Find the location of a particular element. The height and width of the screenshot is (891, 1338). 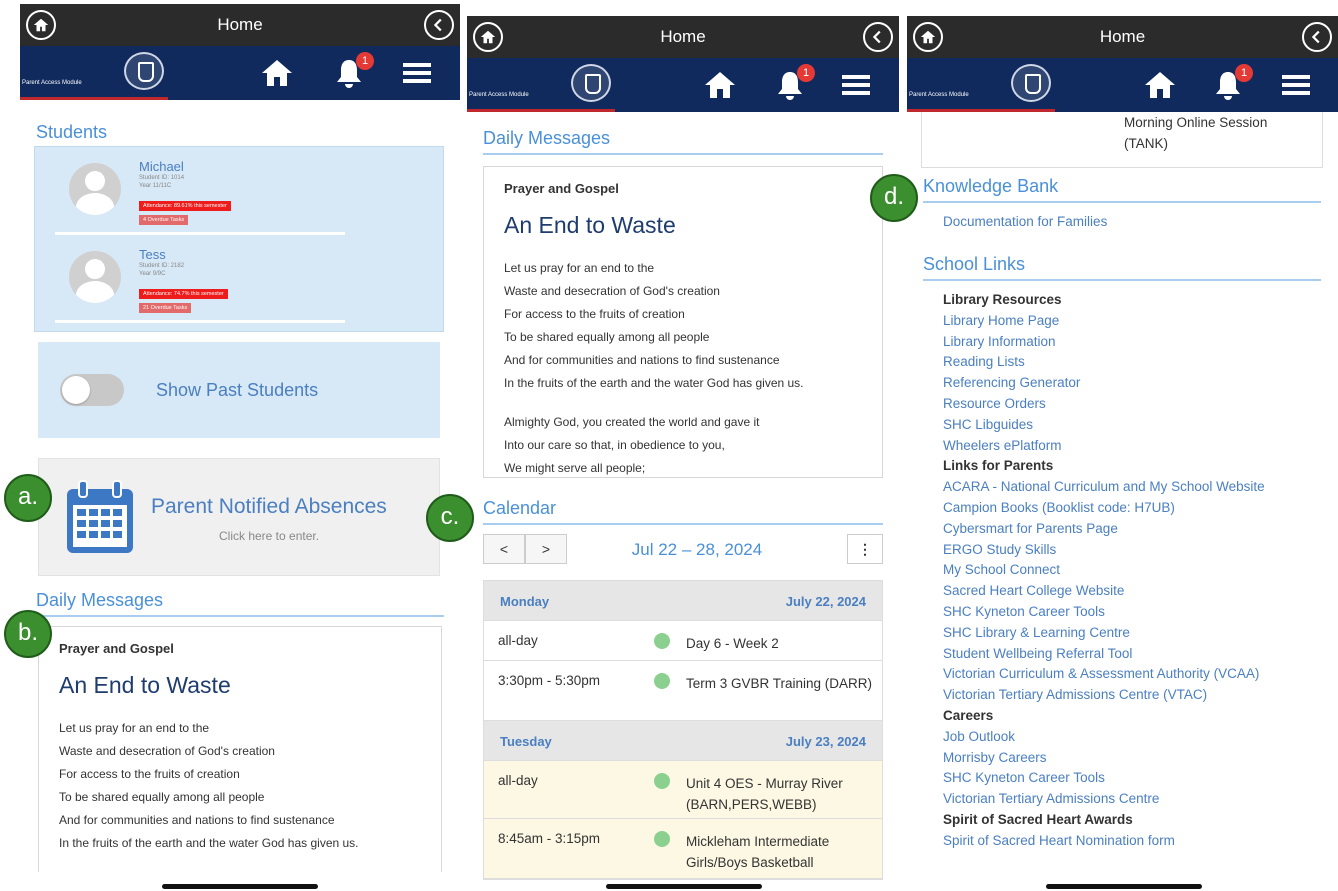

school-link: Reading Lists is located at coordinates (1138, 362).